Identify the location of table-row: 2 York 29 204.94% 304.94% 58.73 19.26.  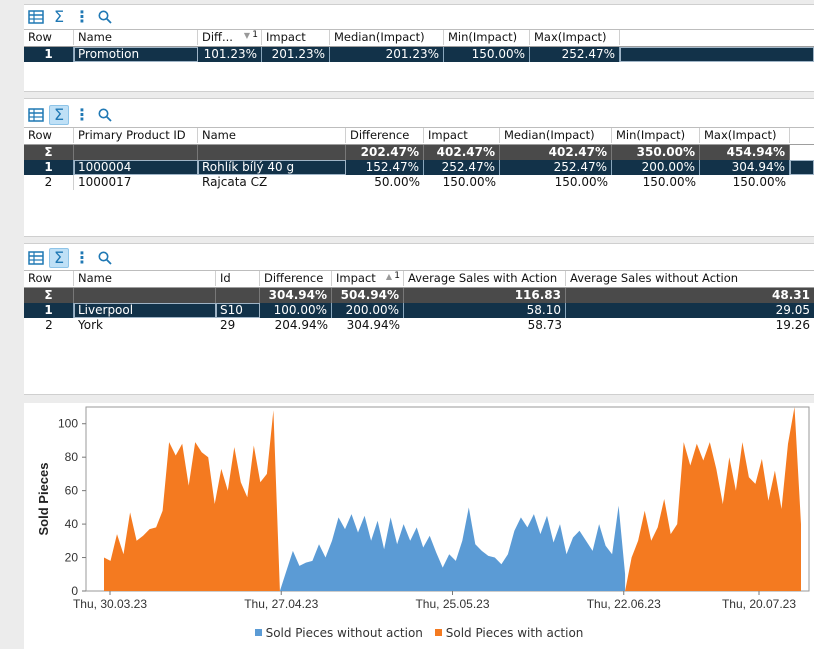
(419, 325).